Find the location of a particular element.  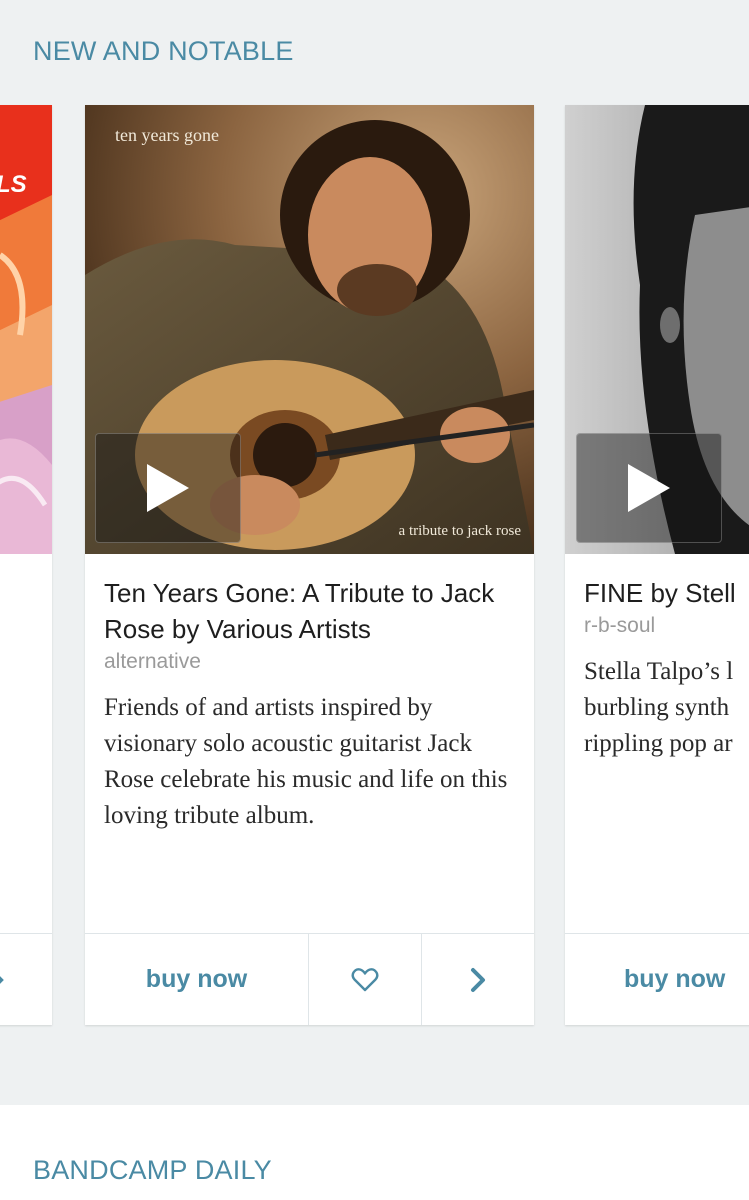

album-cover-left: LS is located at coordinates (26, 329).